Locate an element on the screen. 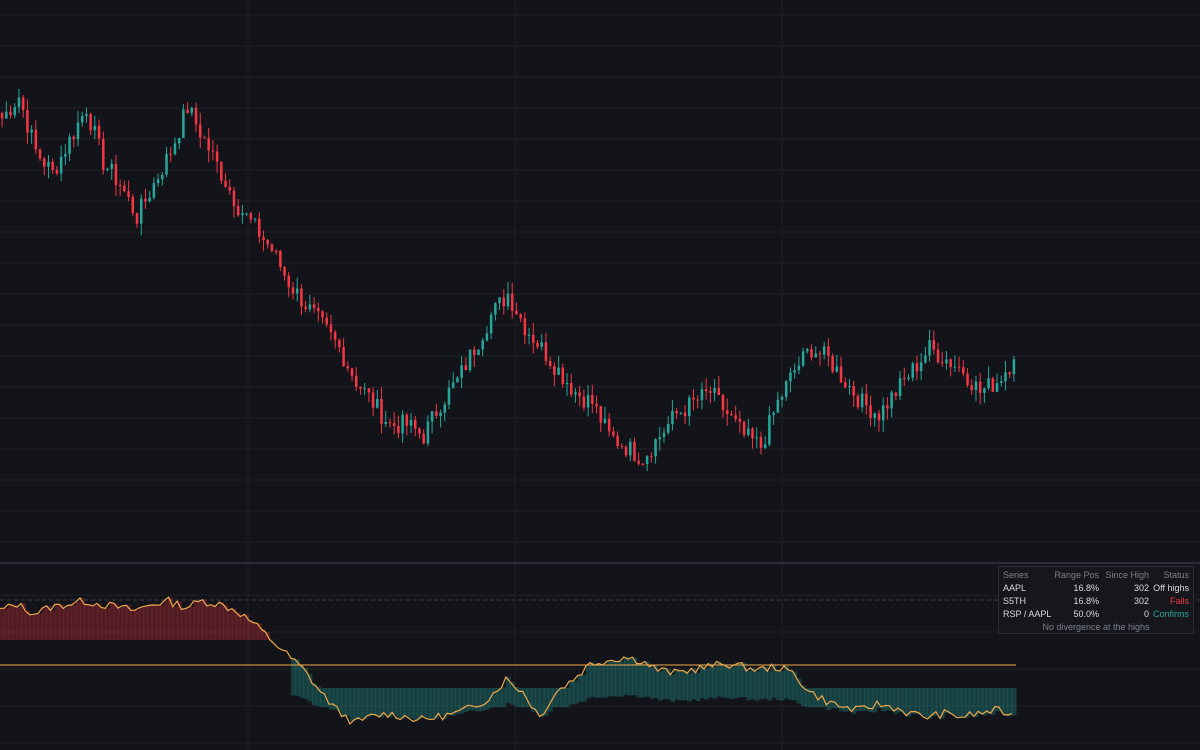  stats-series: AAPL is located at coordinates (1015, 588).